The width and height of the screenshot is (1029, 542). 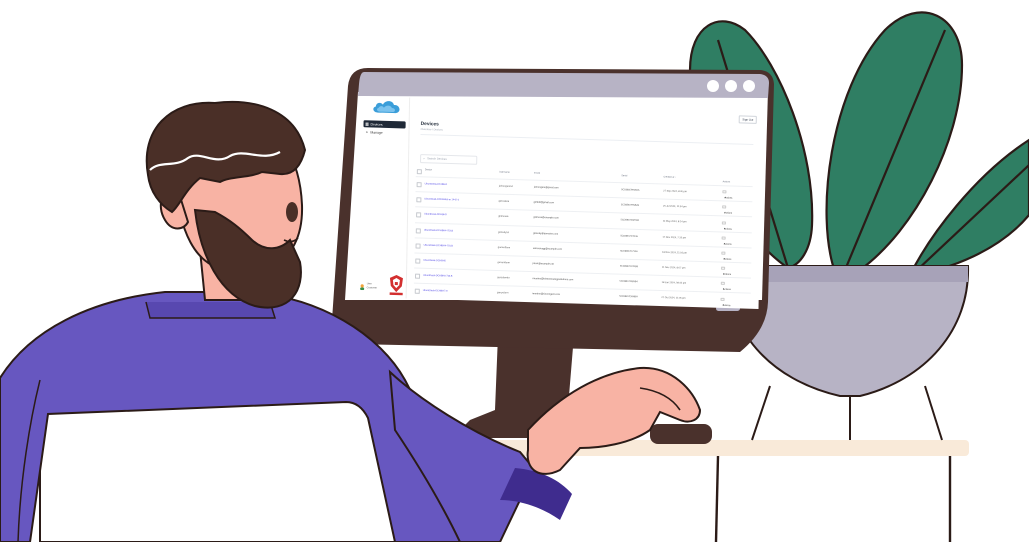 I want to click on sidebar: ▦ Devices + Manage User Customer, so click(x=384, y=197).